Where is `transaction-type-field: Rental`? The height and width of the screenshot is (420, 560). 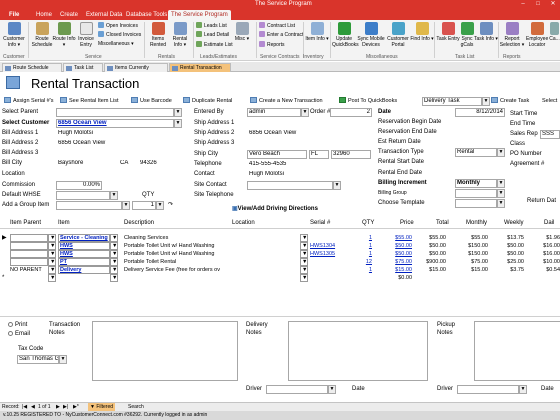 transaction-type-field: Rental is located at coordinates (476, 152).